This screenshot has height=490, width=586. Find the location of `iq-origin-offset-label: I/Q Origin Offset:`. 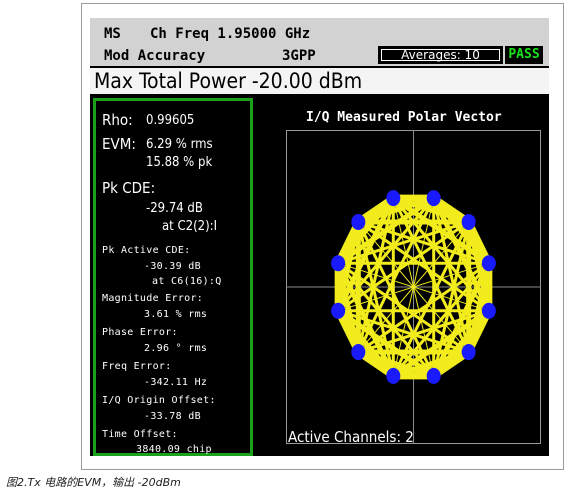

iq-origin-offset-label: I/Q Origin Offset: is located at coordinates (159, 400).